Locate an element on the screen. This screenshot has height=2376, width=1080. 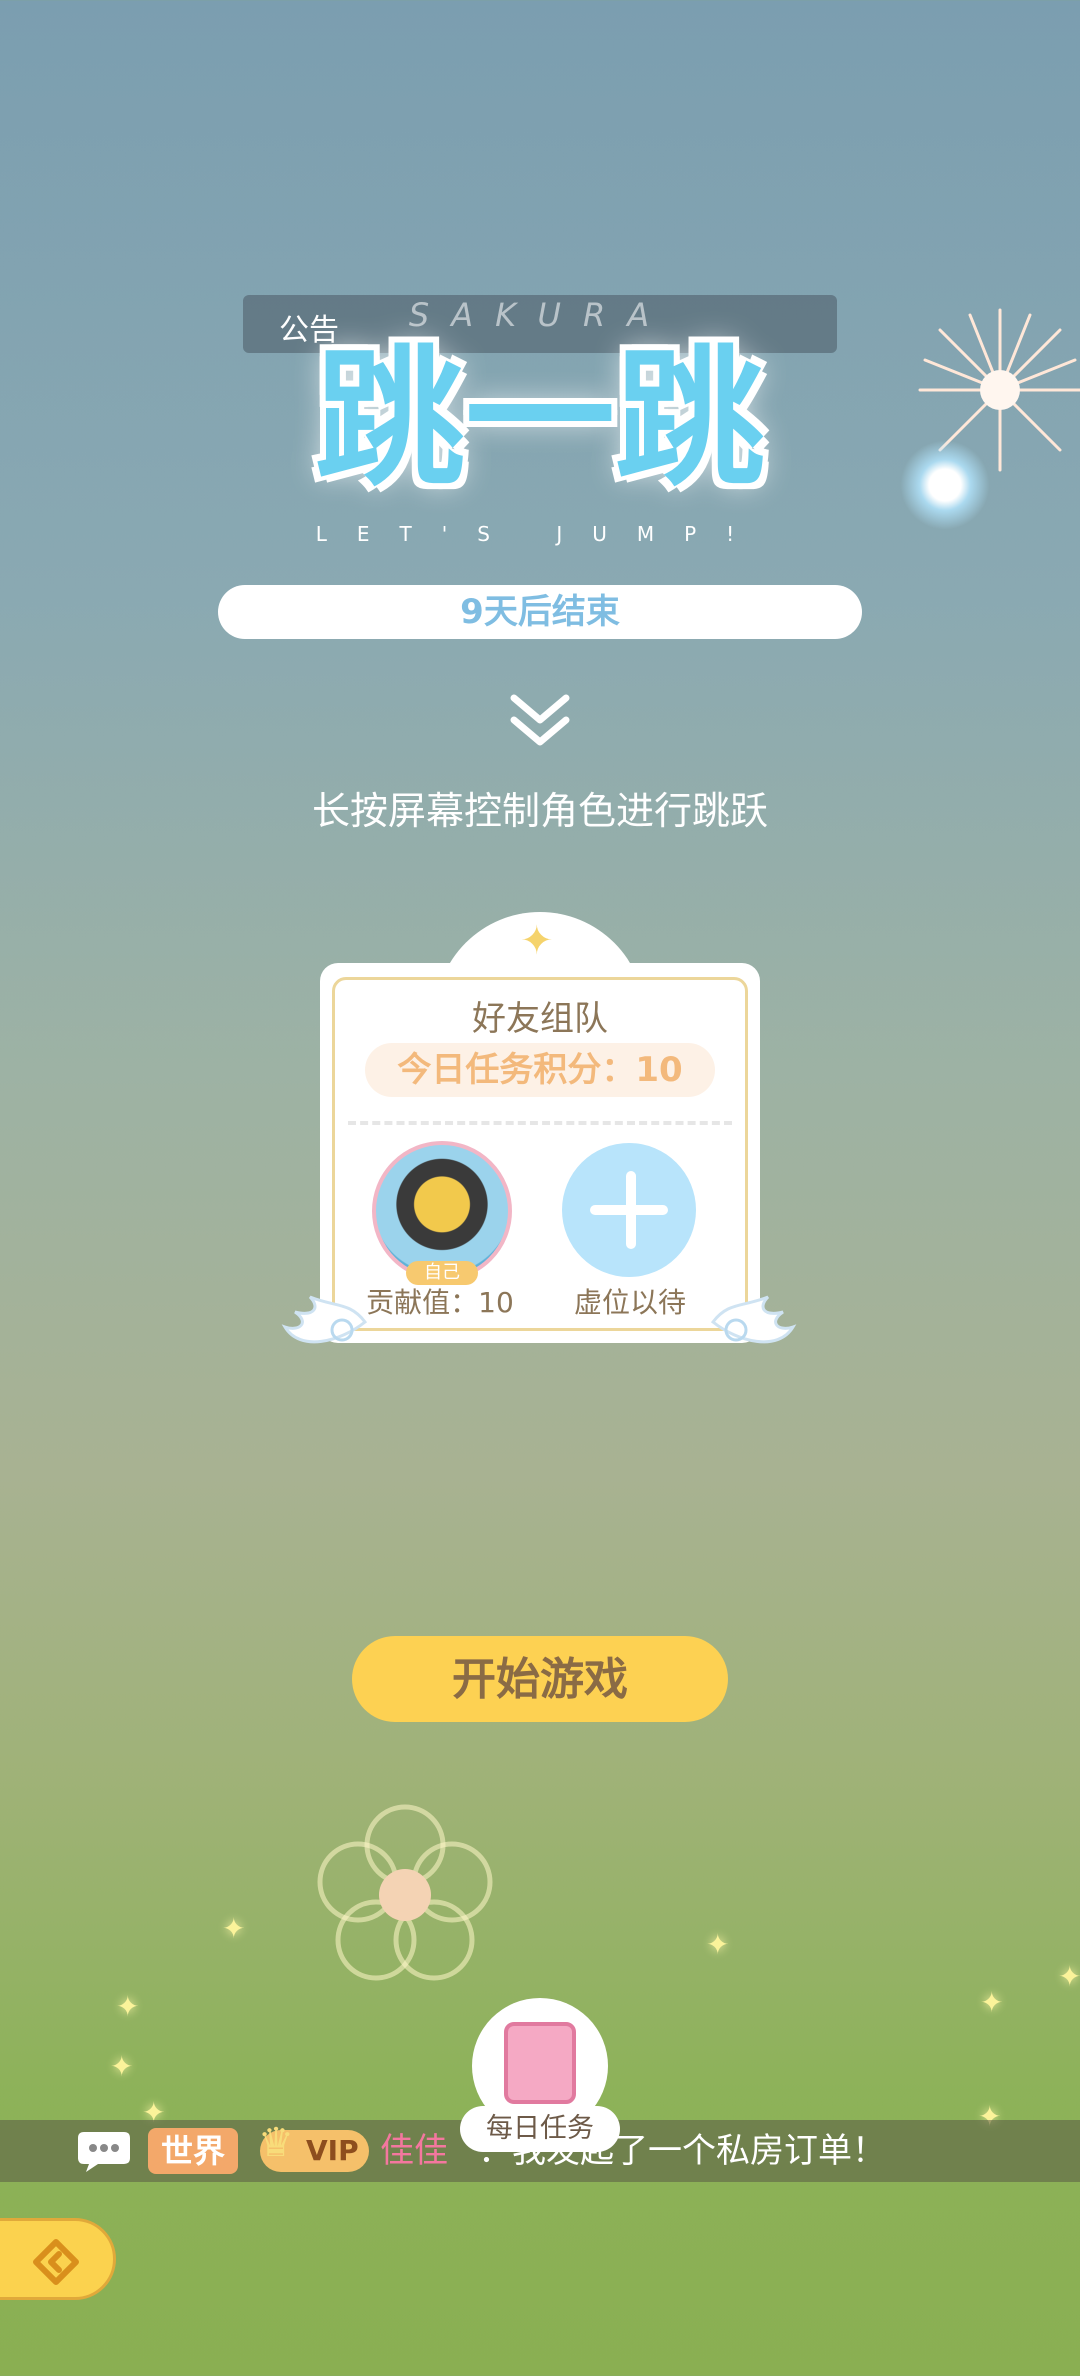
task-points-badge: 今日任务积分：10 is located at coordinates (540, 1070).